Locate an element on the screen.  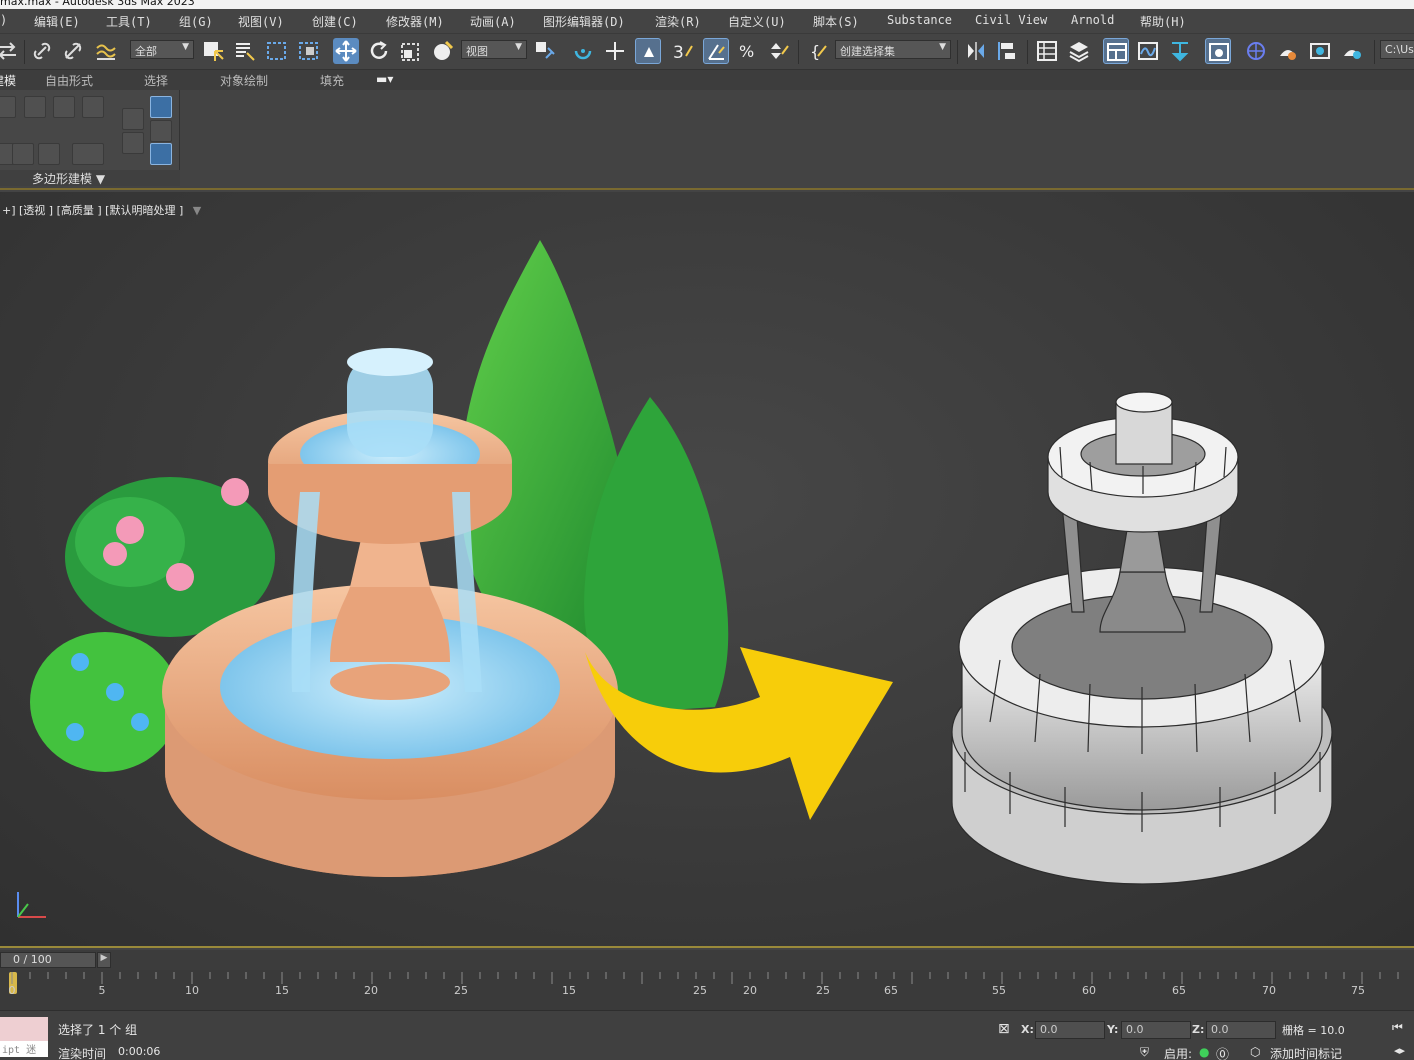
menu-item-create: 创建(C) is located at coordinates (335, 21).